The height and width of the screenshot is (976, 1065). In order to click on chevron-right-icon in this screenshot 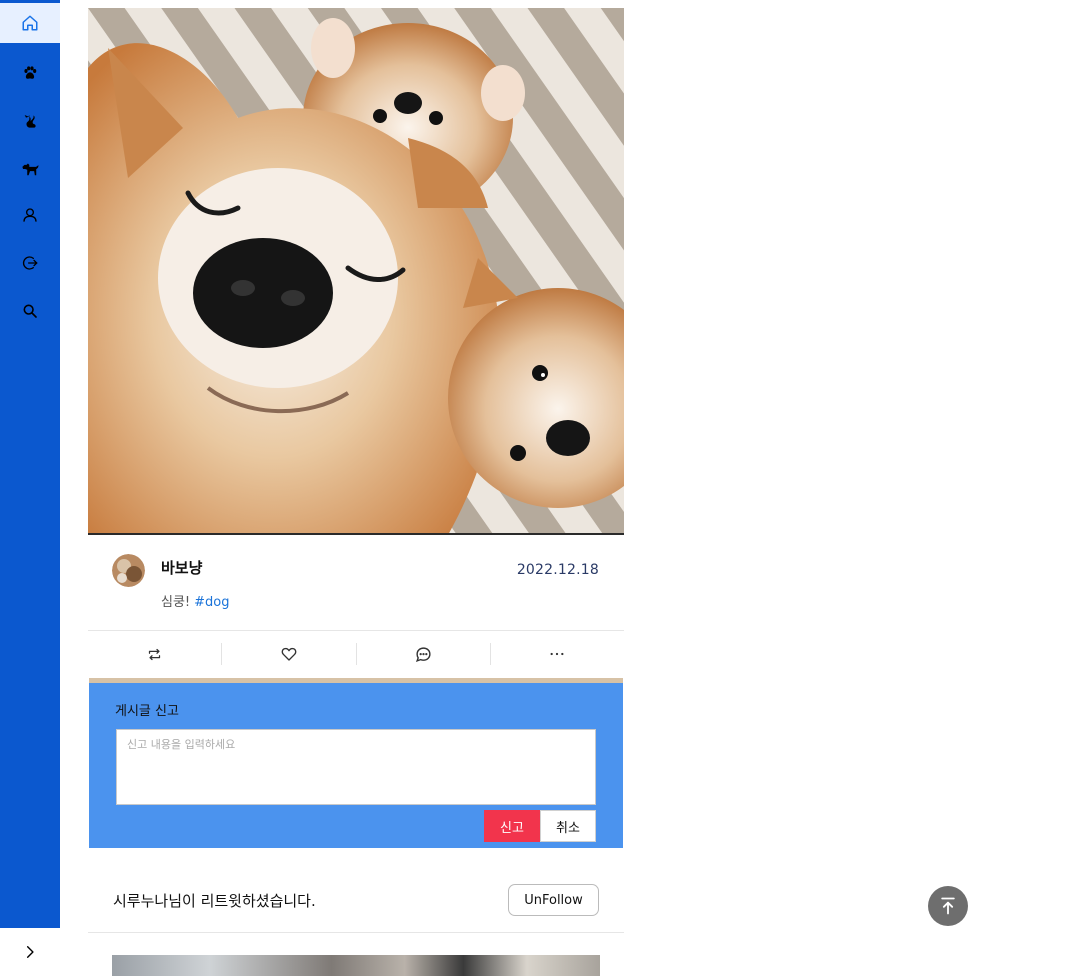, I will do `click(30, 952)`.